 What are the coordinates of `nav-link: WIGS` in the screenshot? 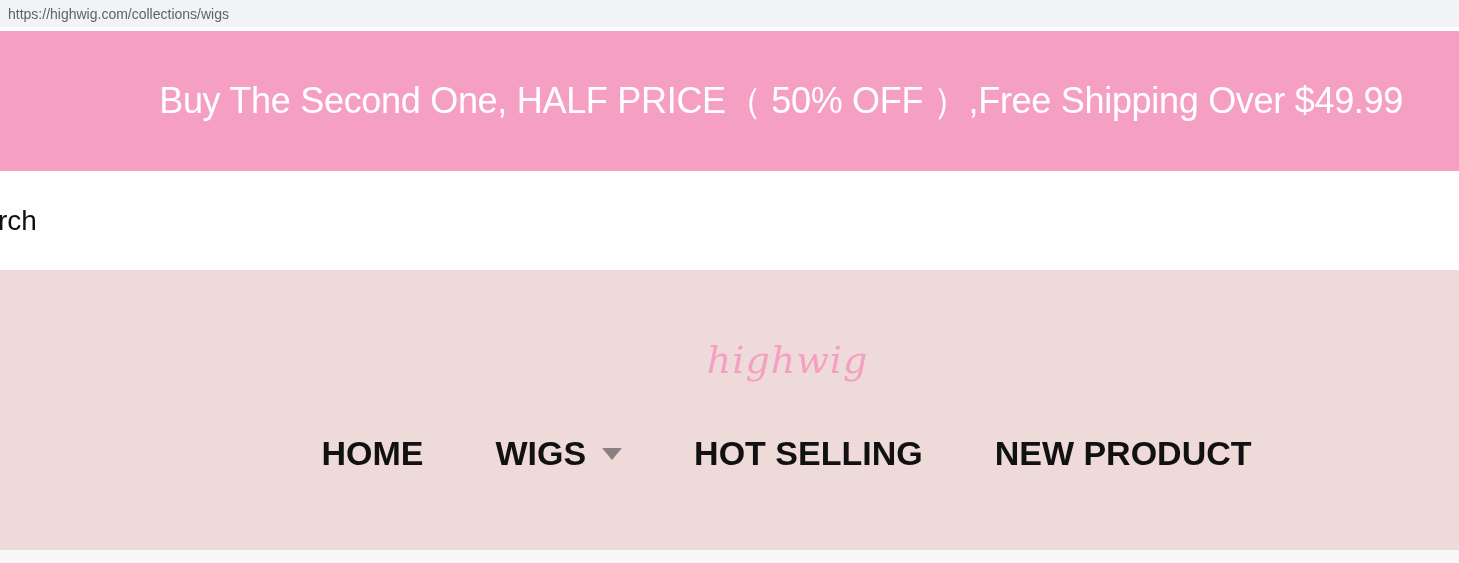 It's located at (559, 453).